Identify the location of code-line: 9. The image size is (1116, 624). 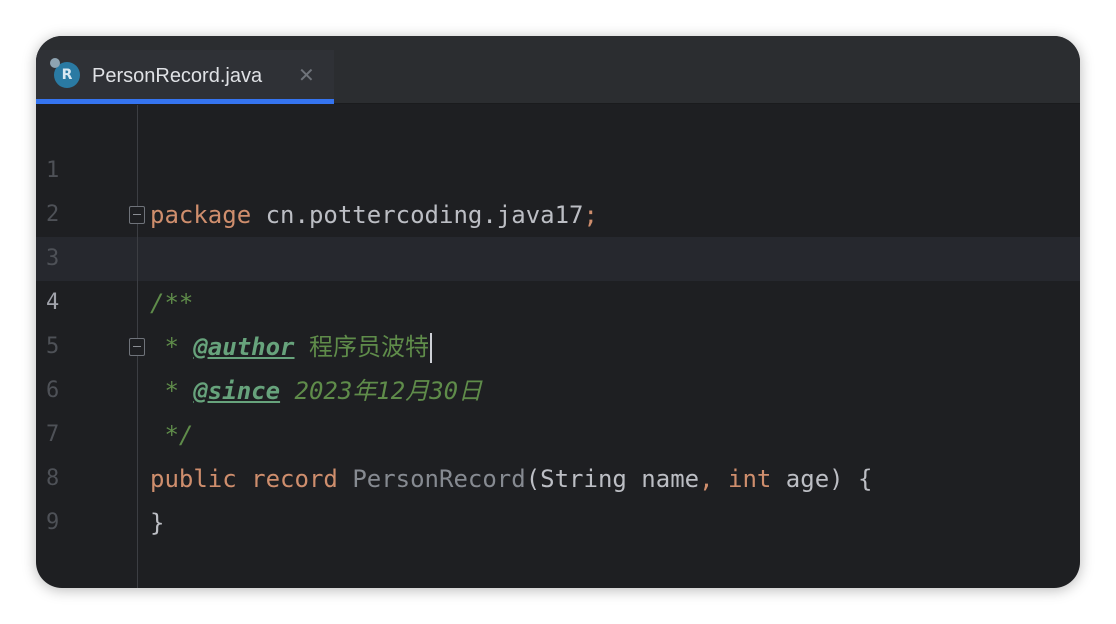
(558, 496).